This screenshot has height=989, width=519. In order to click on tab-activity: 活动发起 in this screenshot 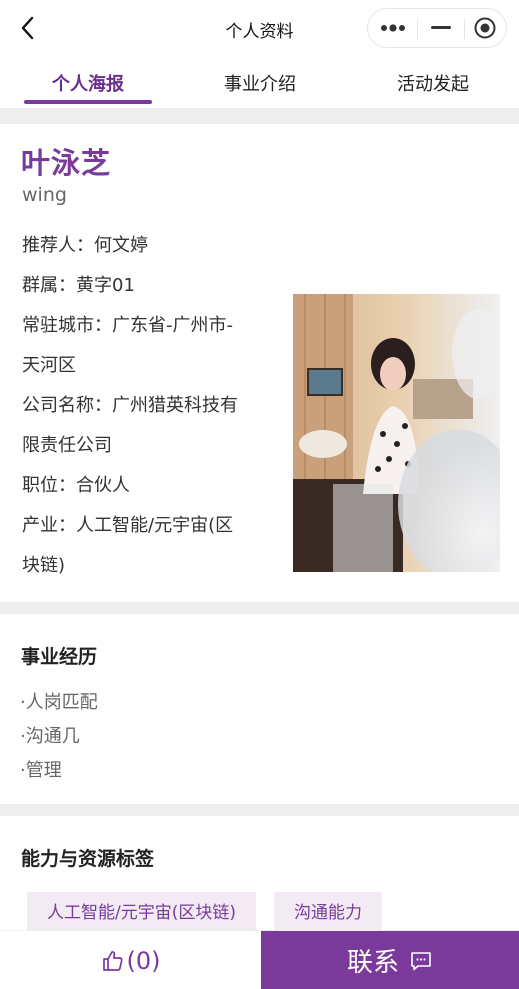, I will do `click(433, 83)`.